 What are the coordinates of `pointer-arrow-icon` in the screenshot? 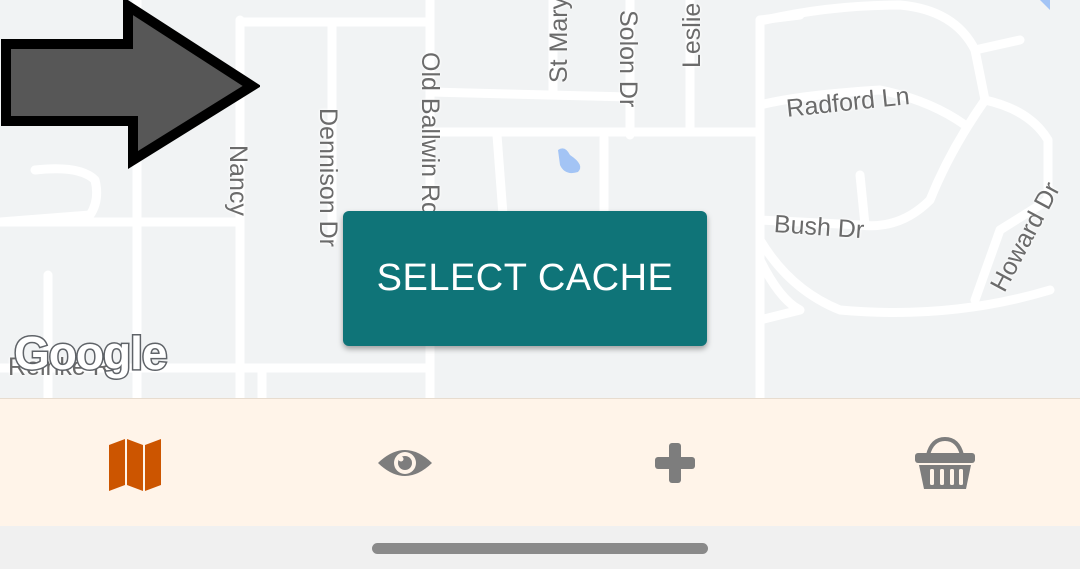 It's located at (130, 84).